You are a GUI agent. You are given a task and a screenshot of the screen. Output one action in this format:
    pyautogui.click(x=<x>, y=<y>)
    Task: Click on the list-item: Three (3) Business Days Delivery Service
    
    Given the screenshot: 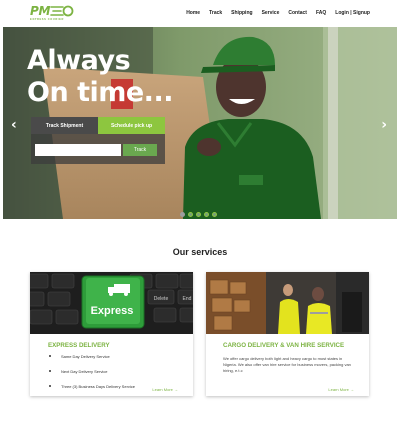 What is the action you would take?
    pyautogui.click(x=91, y=386)
    